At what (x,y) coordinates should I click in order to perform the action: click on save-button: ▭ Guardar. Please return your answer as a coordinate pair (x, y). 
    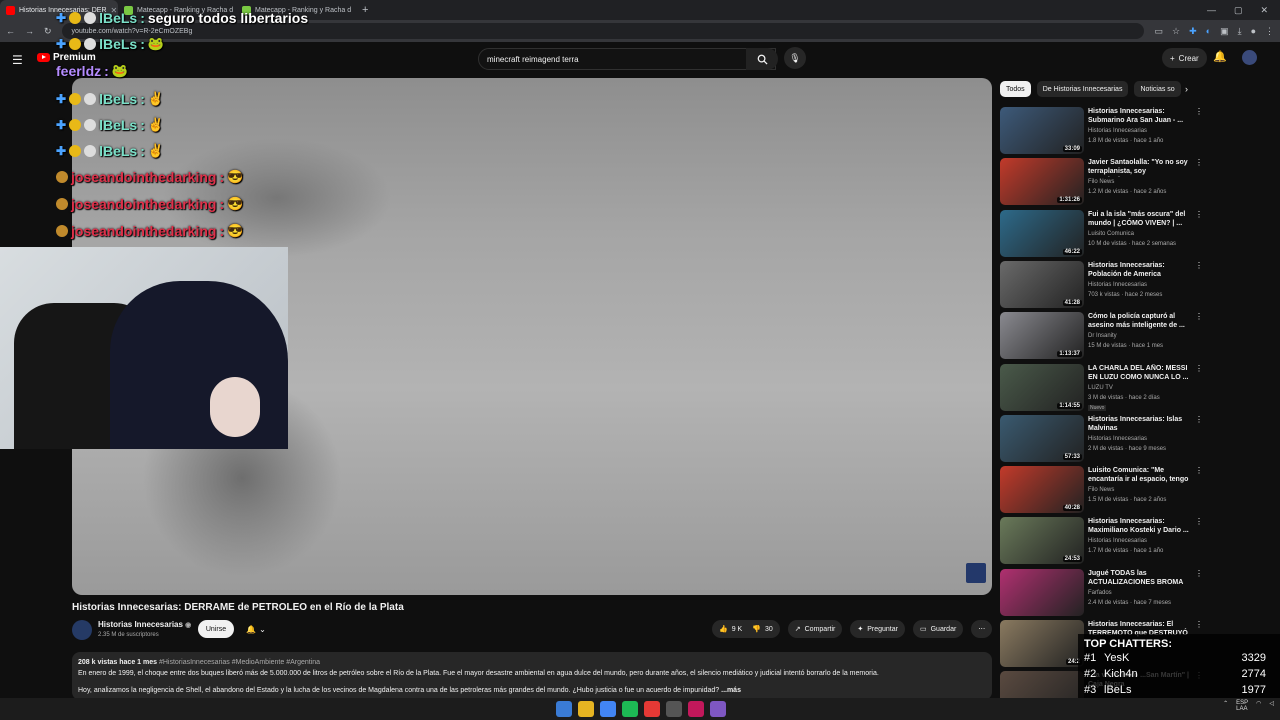
    Looking at the image, I should click on (938, 629).